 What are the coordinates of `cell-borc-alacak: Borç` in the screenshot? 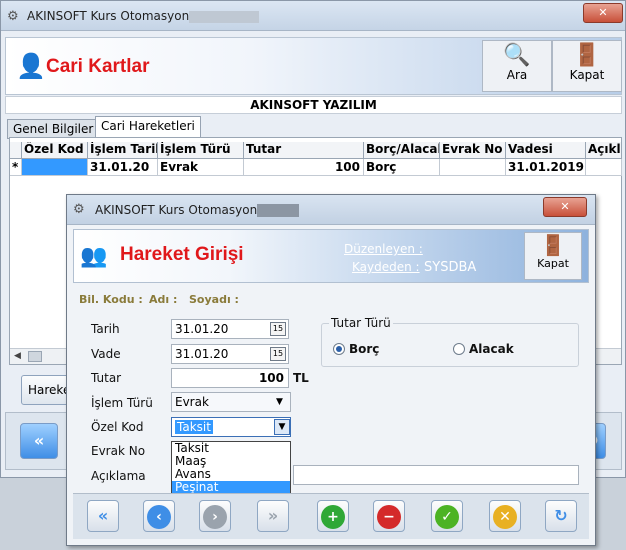 It's located at (402, 167).